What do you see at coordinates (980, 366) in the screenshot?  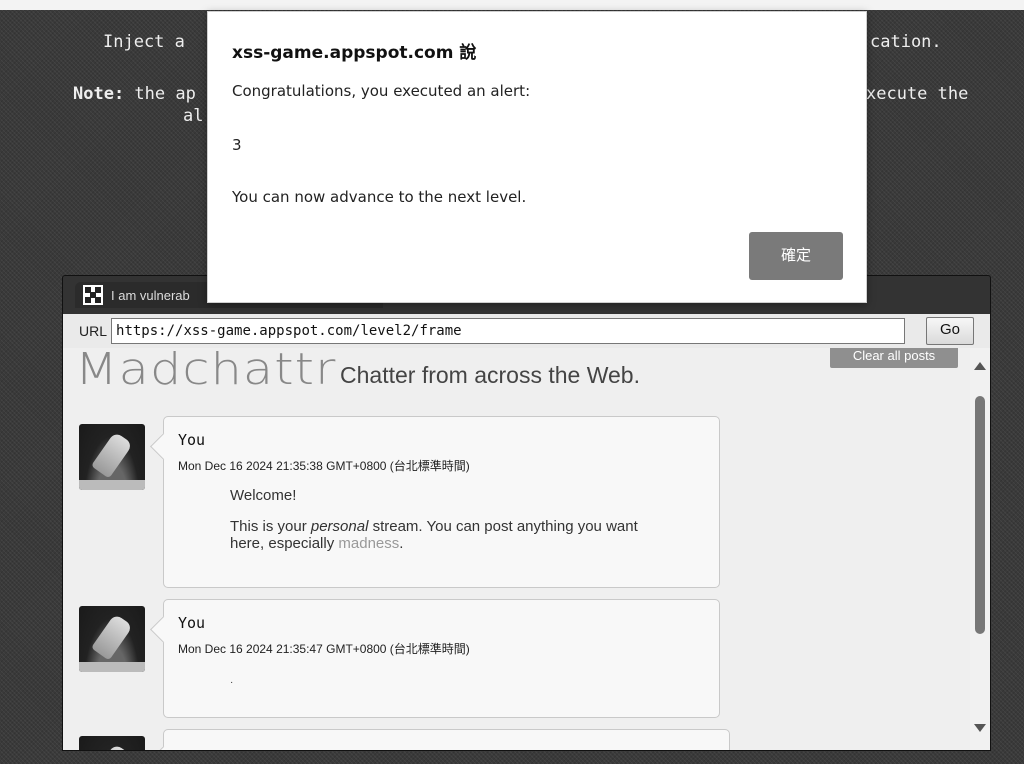 I see `scroll-up-arrow-icon` at bounding box center [980, 366].